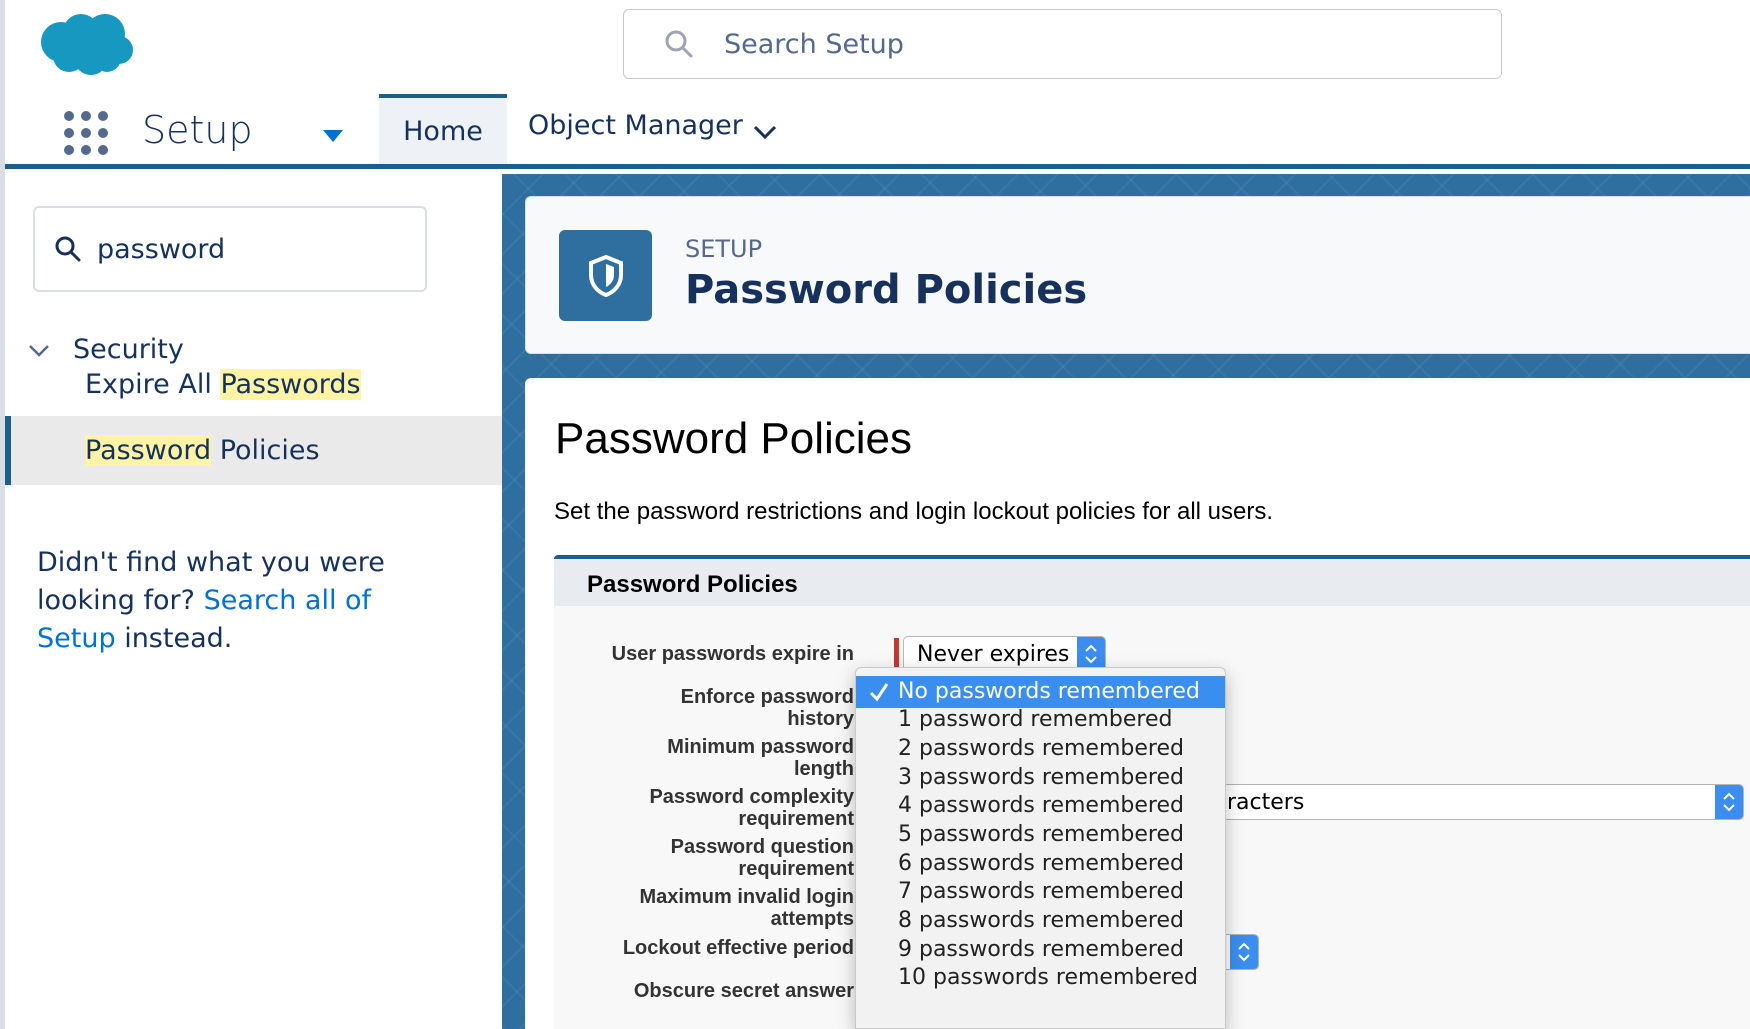 The width and height of the screenshot is (1750, 1029). Describe the element at coordinates (734, 438) in the screenshot. I see `content-title: Password Policies` at that location.